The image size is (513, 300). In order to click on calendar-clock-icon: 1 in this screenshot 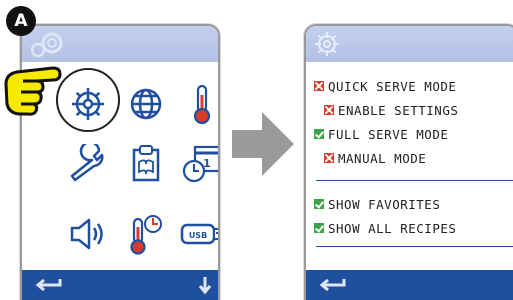, I will do `click(195, 164)`.